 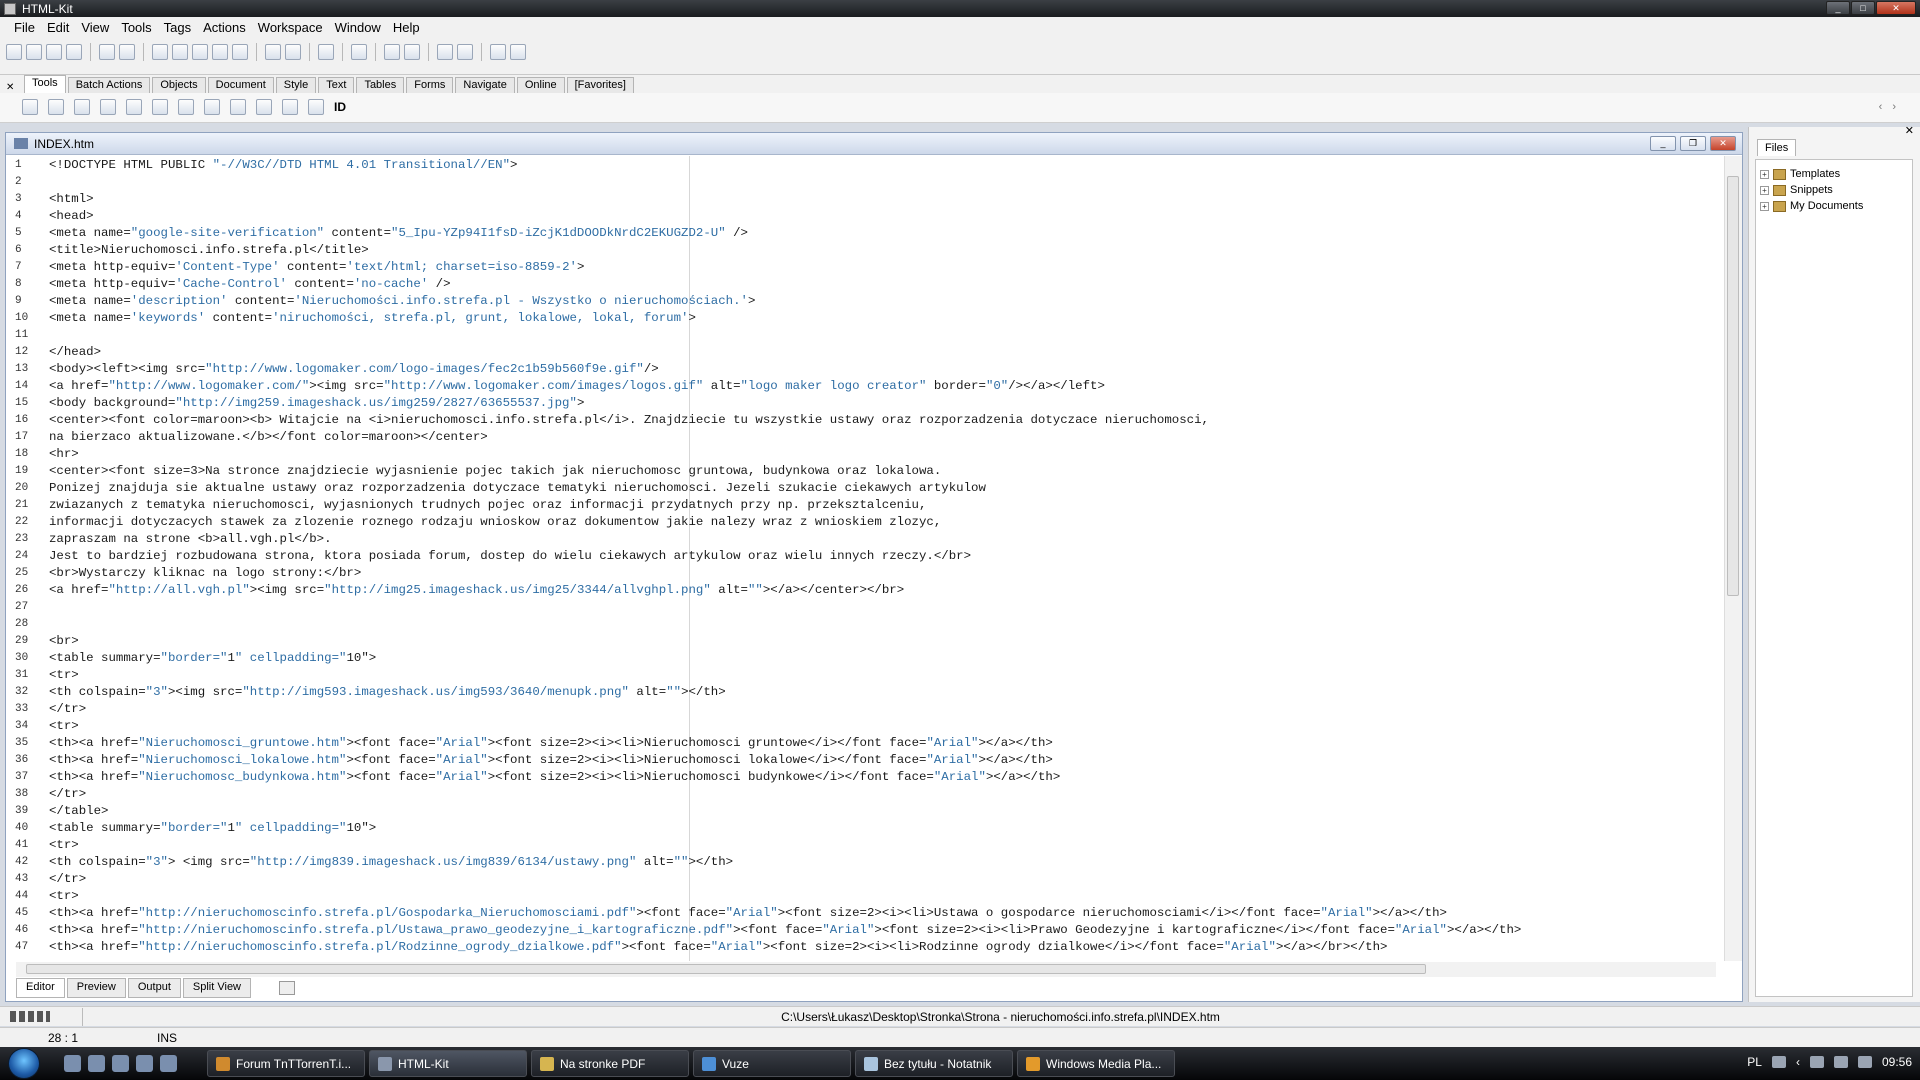 I want to click on save-icon, so click(x=74, y=52).